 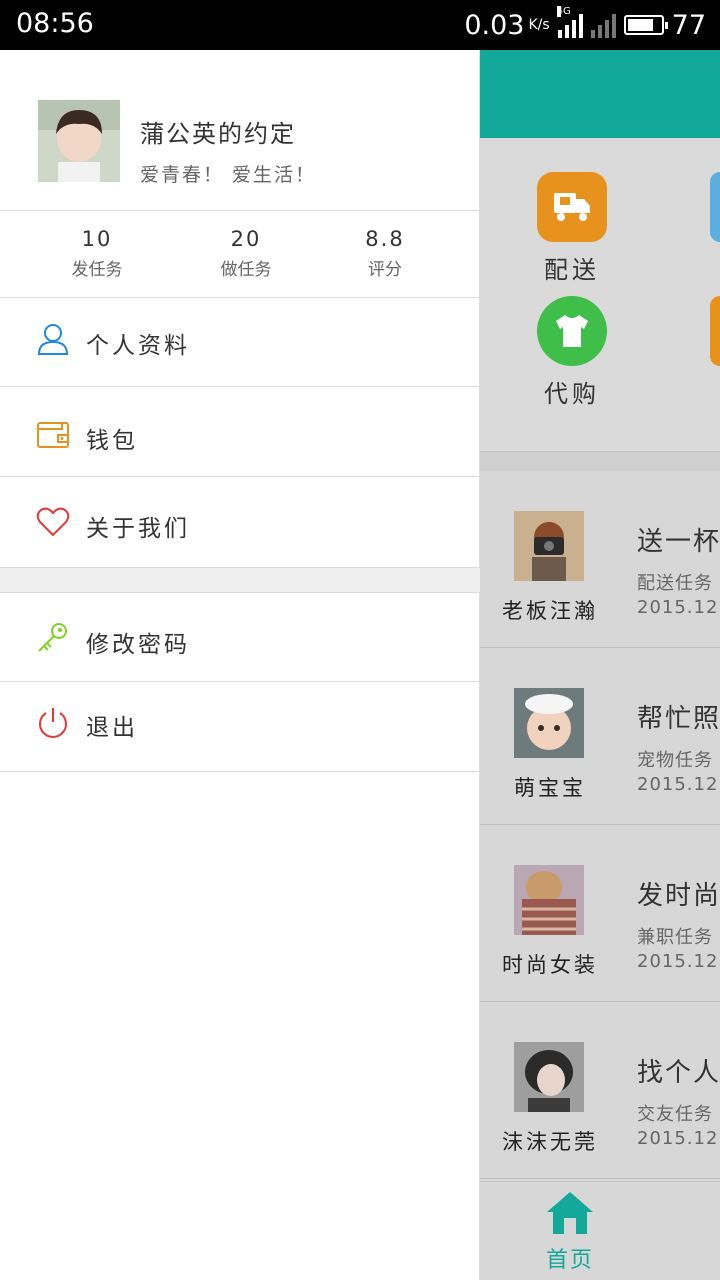 I want to click on home-icon, so click(x=570, y=1213).